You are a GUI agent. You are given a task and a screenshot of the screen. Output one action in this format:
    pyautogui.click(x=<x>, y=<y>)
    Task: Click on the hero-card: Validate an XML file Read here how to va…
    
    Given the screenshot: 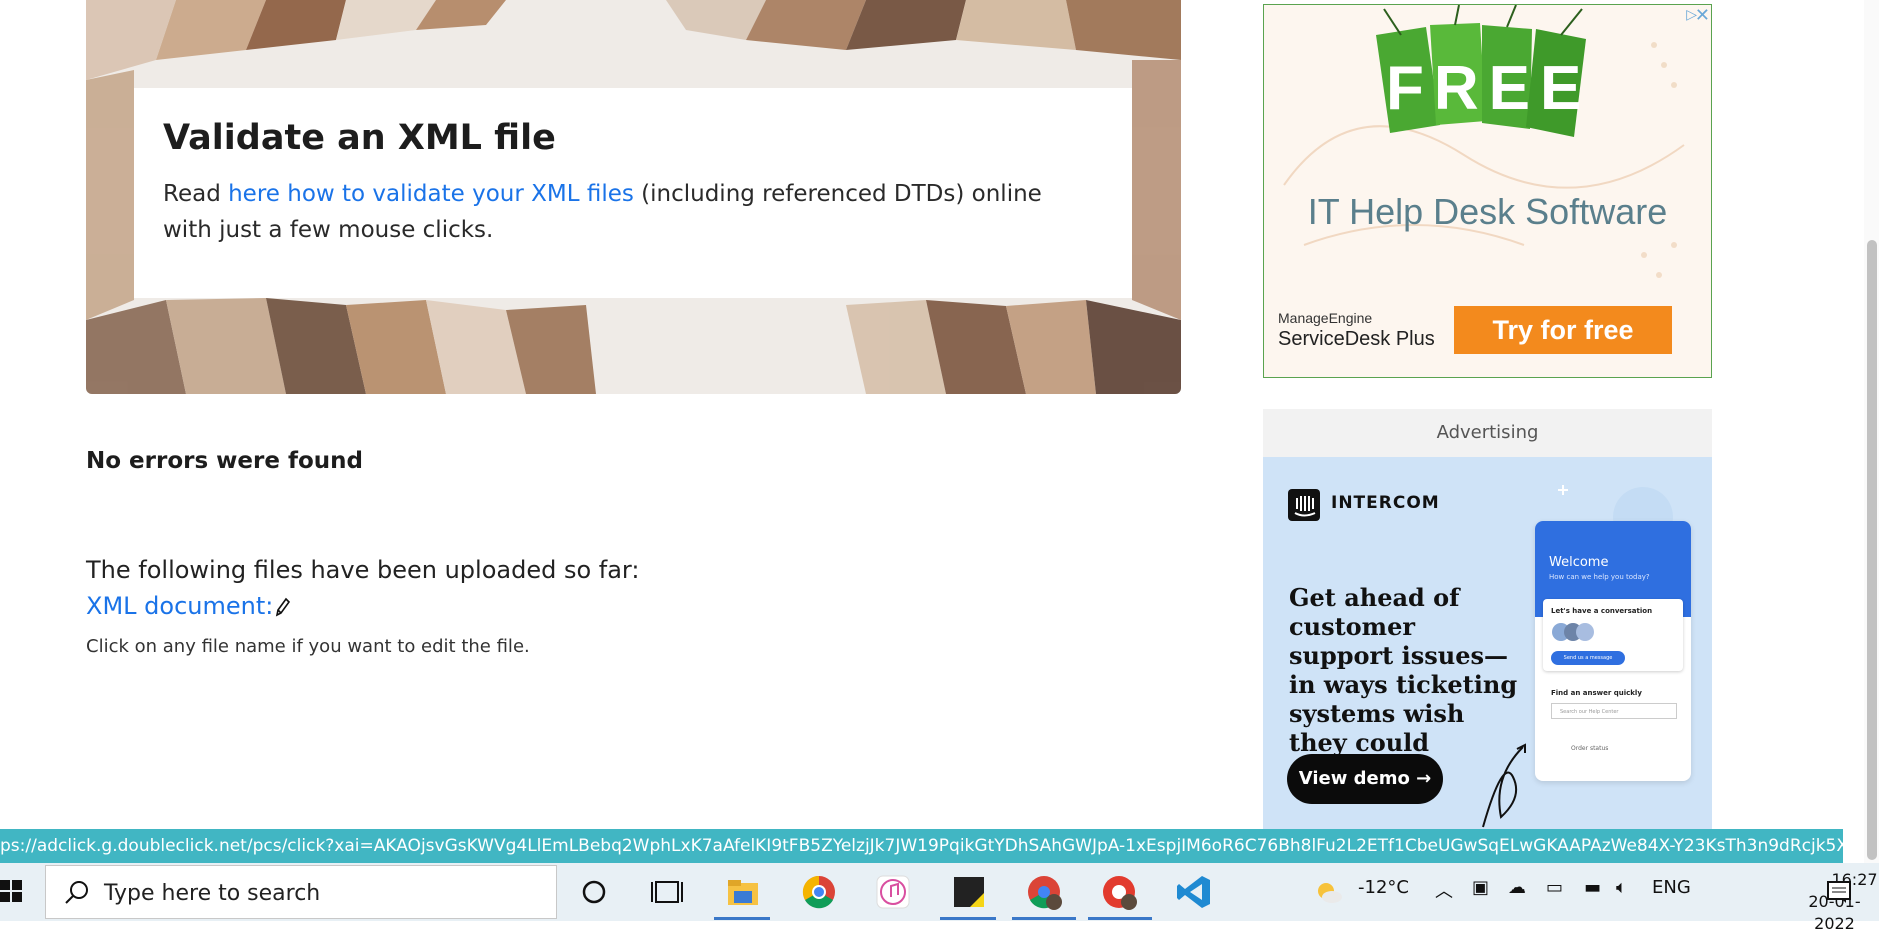 What is the action you would take?
    pyautogui.click(x=633, y=193)
    